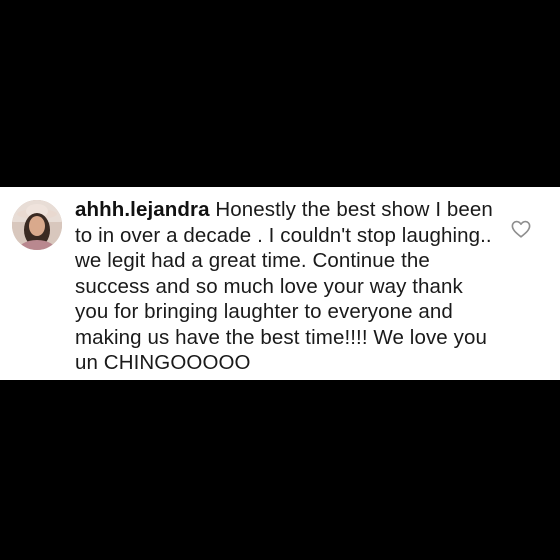 Image resolution: width=560 pixels, height=560 pixels. I want to click on avatar-image, so click(37, 225).